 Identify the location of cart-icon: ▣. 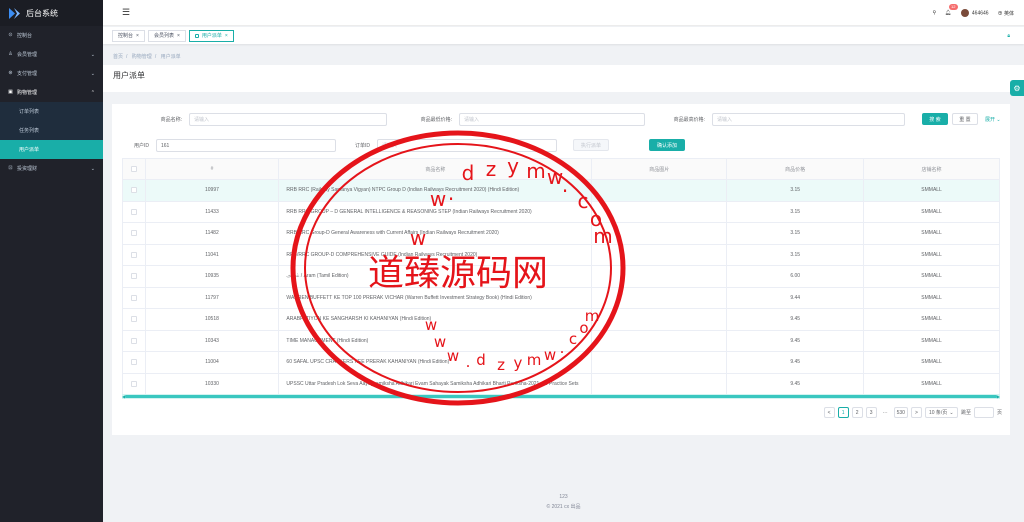
(10, 92).